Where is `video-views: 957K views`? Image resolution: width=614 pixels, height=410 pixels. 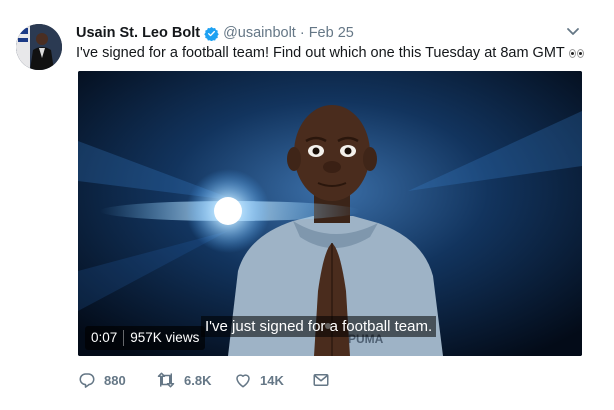
video-views: 957K views is located at coordinates (165, 337).